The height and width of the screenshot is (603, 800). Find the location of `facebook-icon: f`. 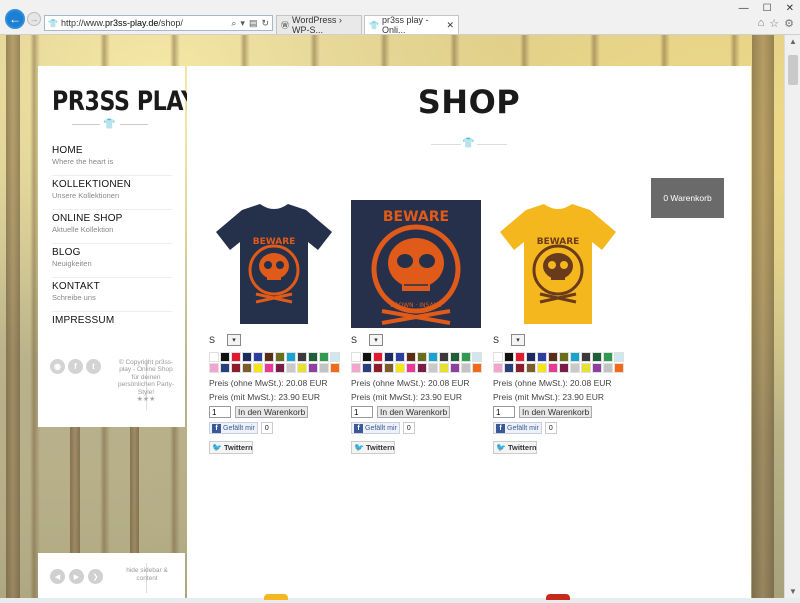

facebook-icon: f is located at coordinates (75, 366).